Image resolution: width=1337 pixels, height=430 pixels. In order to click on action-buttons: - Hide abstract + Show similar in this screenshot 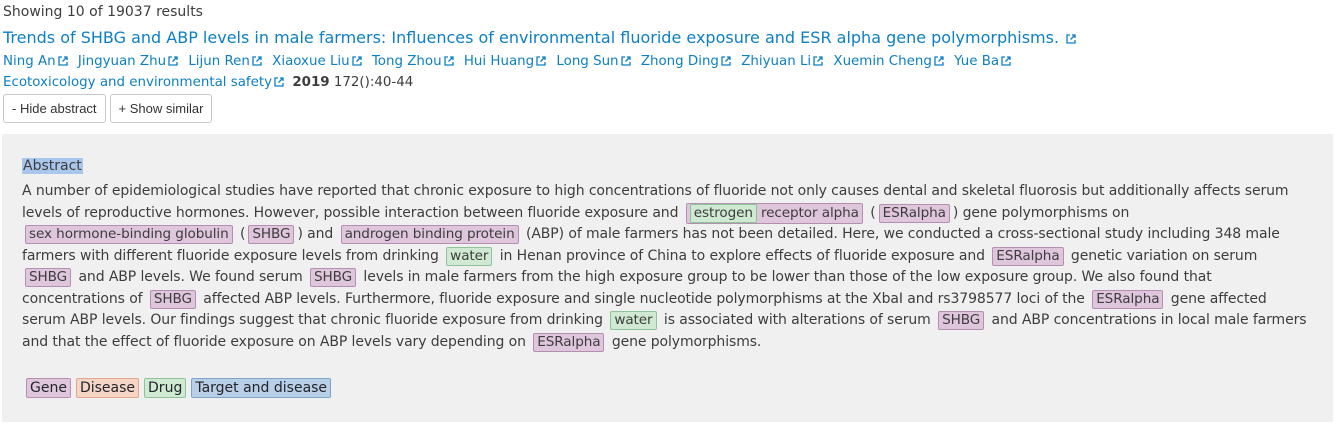, I will do `click(108, 108)`.